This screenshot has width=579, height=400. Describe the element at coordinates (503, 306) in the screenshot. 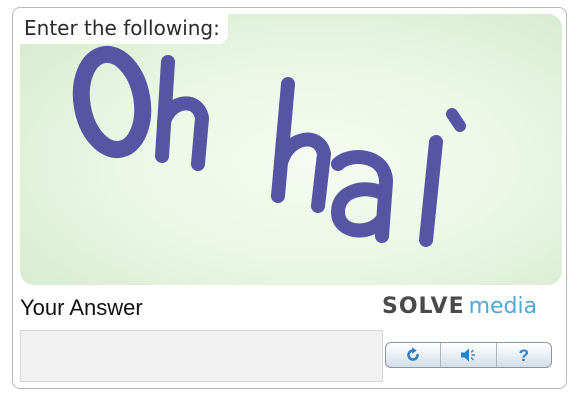

I see `brand-media: media` at that location.